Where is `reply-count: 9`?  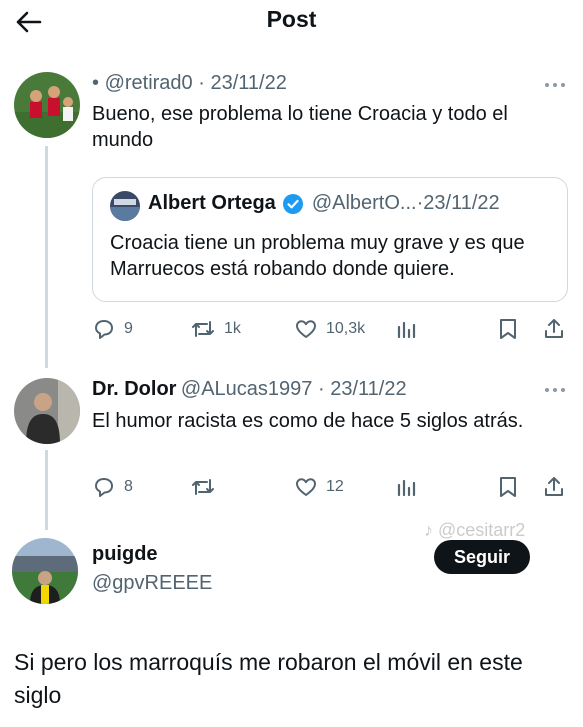
reply-count: 9 is located at coordinates (128, 328).